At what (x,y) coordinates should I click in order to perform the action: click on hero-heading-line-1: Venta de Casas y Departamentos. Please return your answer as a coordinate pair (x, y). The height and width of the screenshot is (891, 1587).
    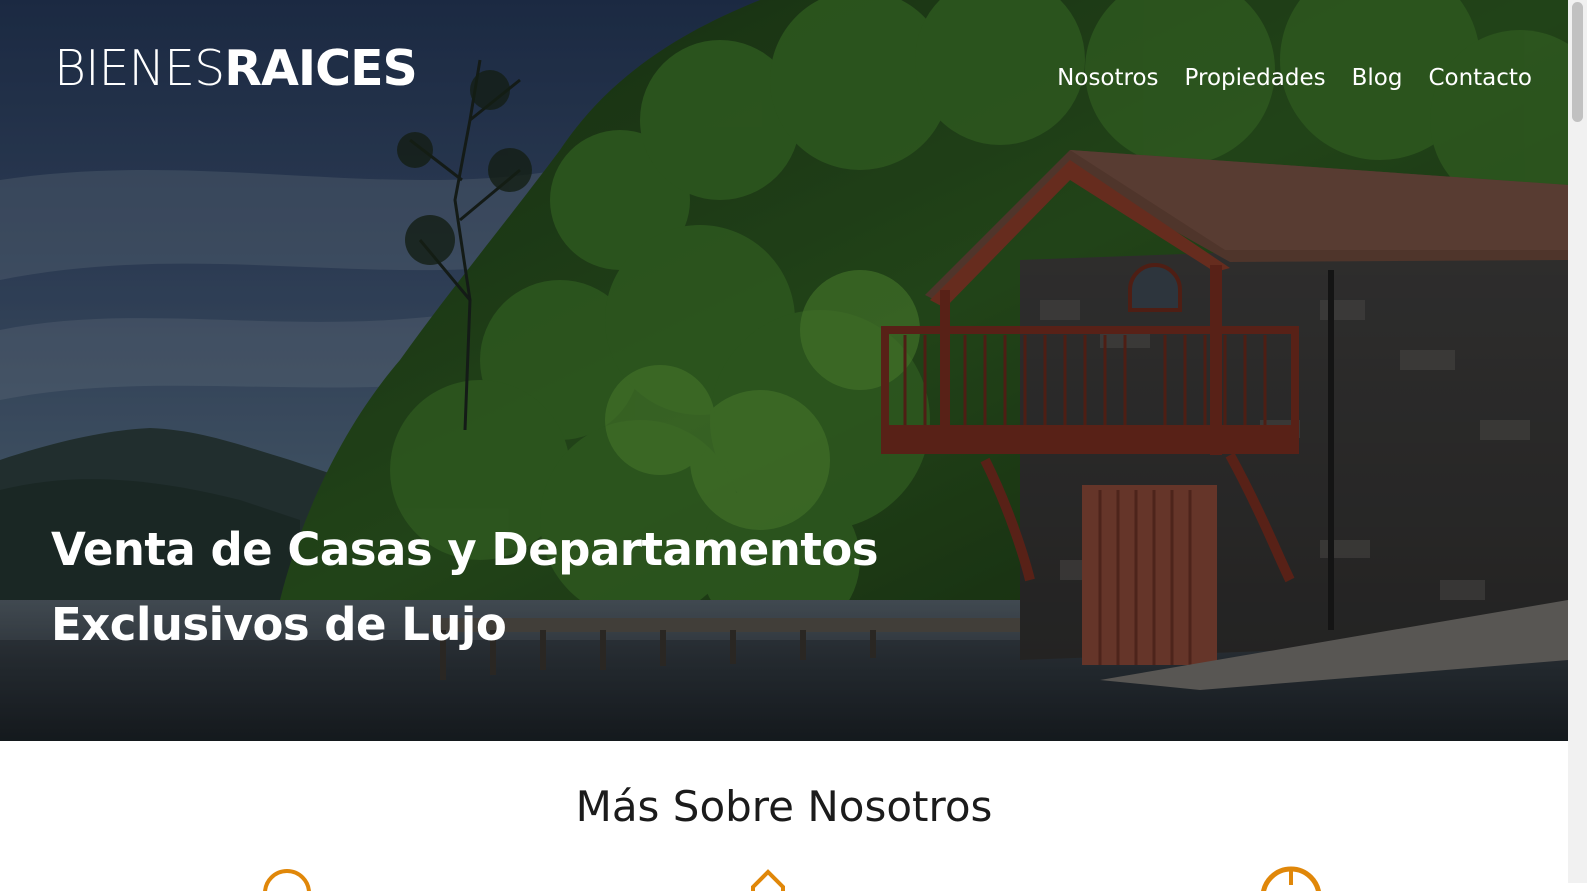
    Looking at the image, I should click on (465, 549).